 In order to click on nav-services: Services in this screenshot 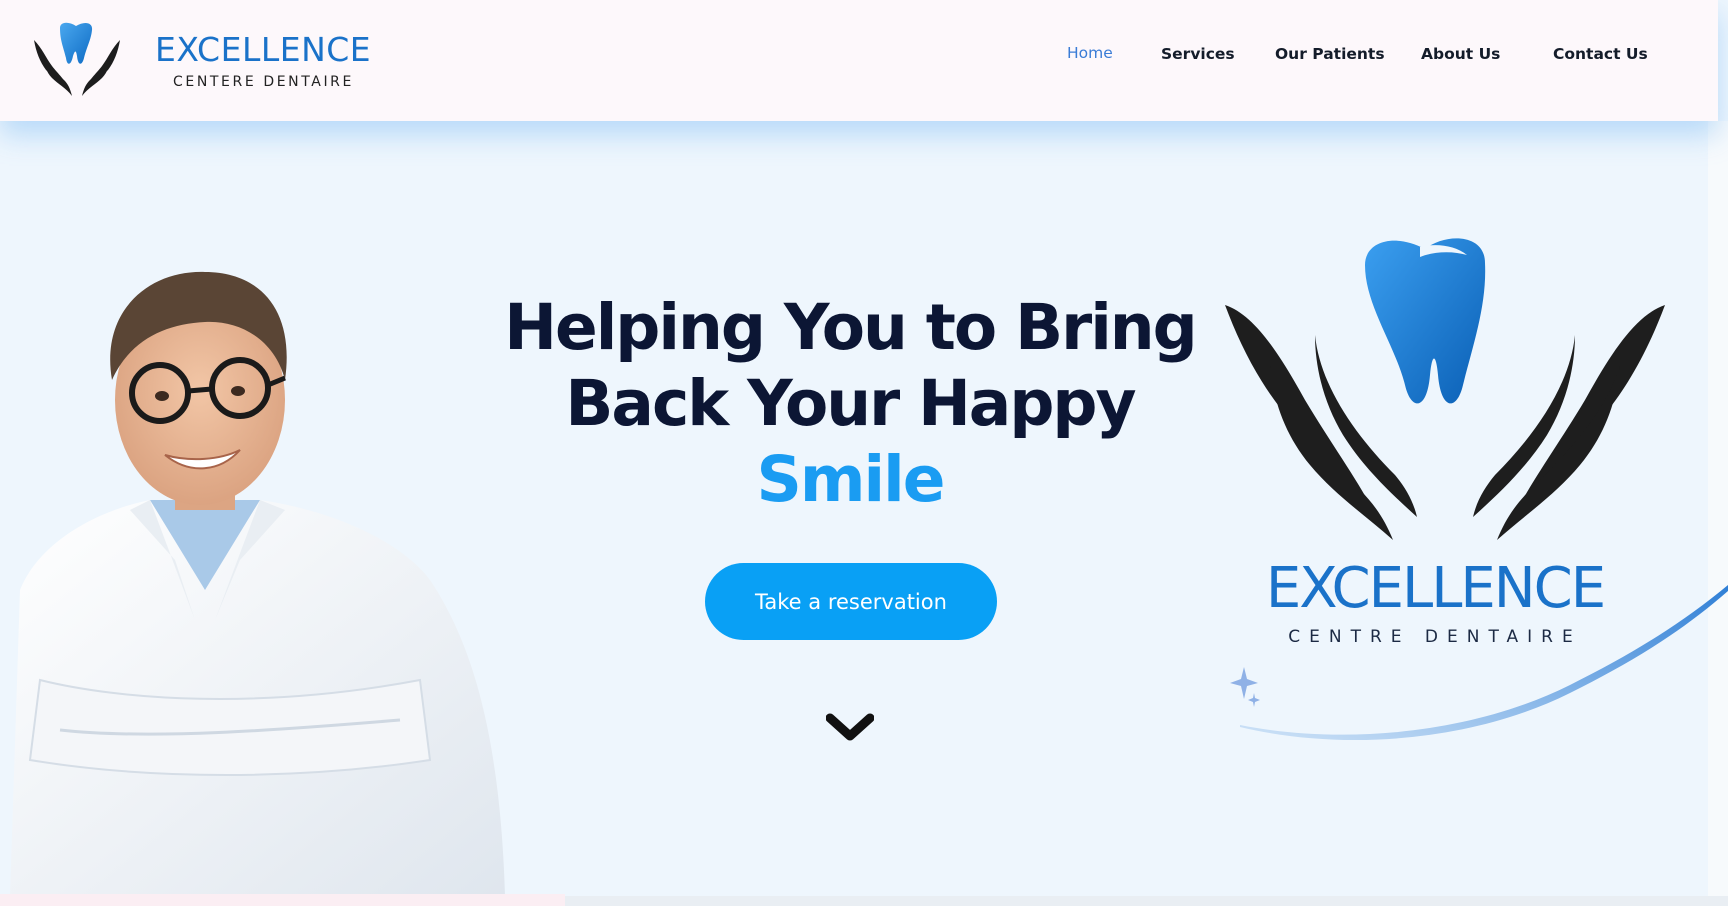, I will do `click(1198, 54)`.